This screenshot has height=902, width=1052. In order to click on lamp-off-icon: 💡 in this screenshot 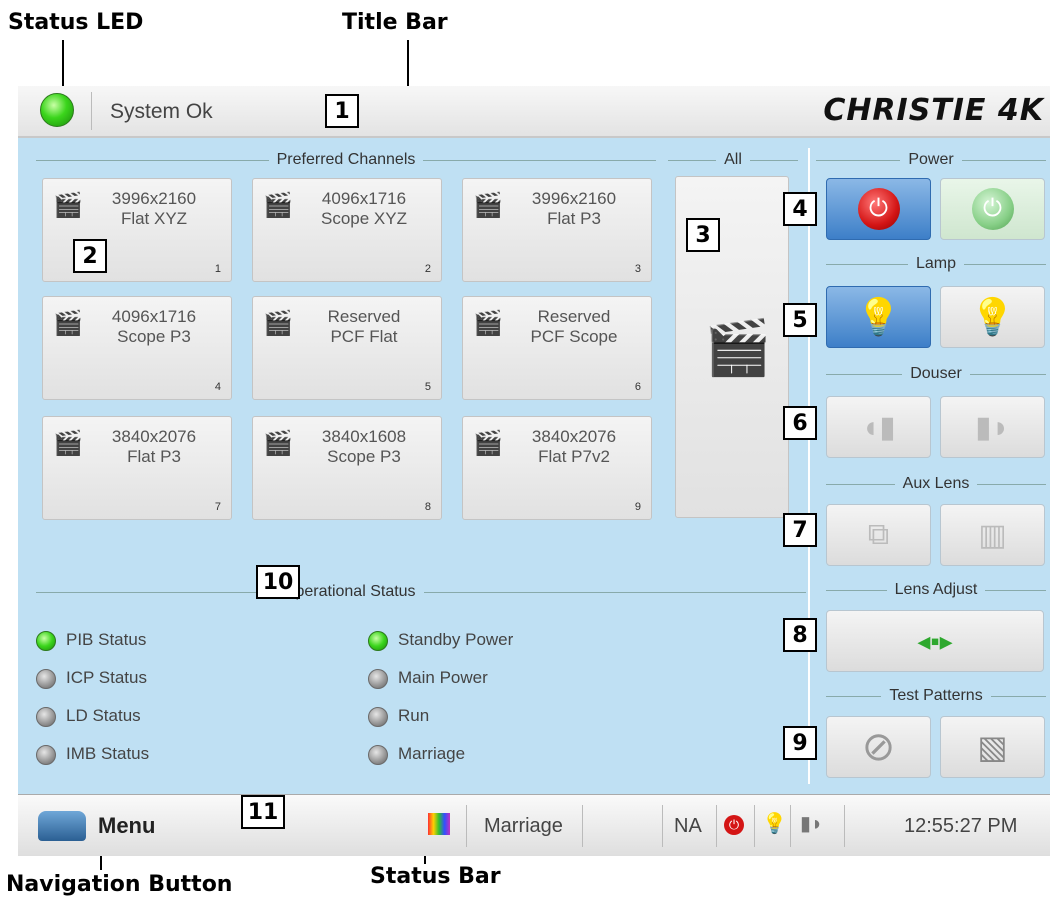, I will do `click(878, 316)`.